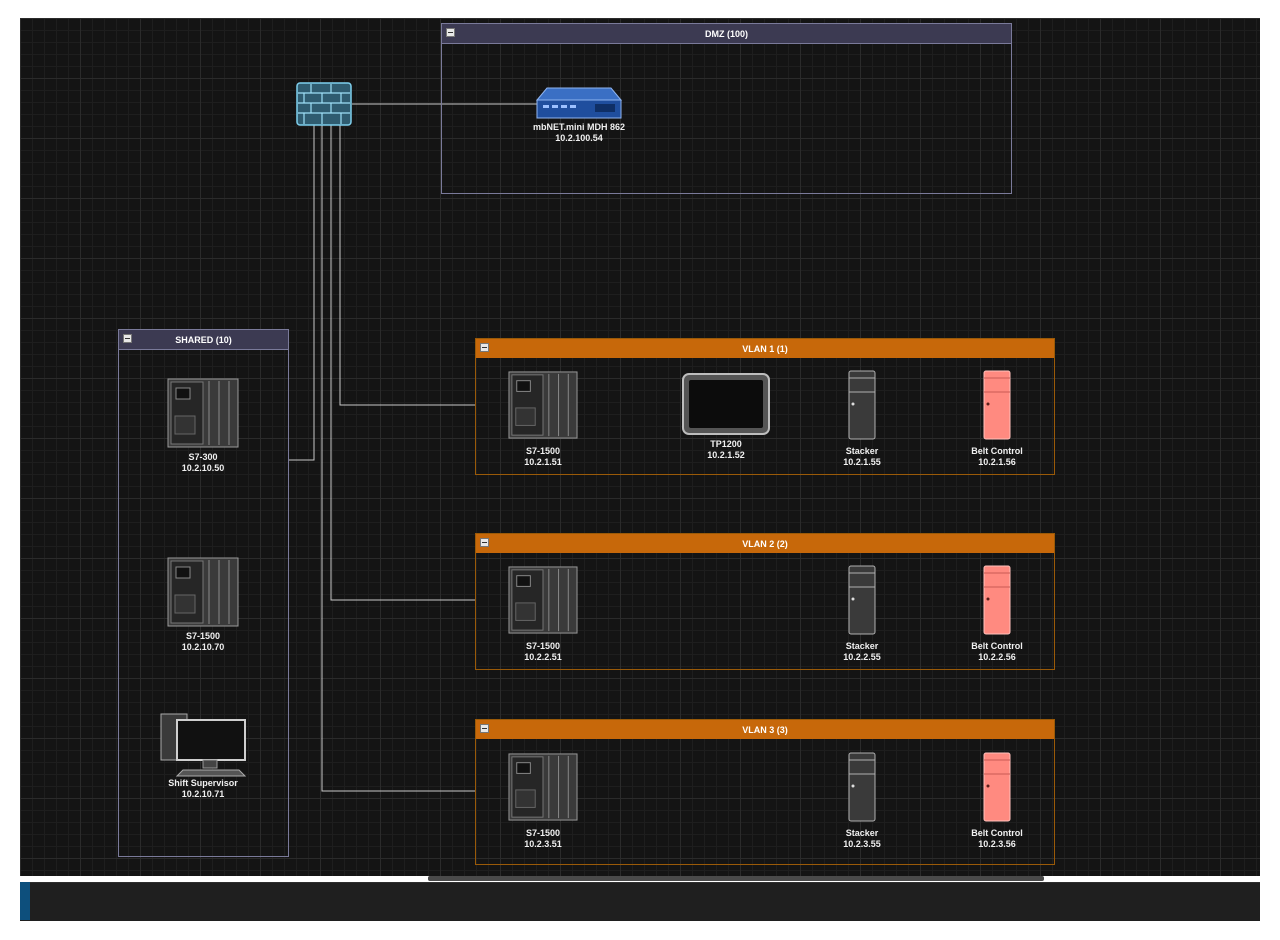  What do you see at coordinates (203, 783) in the screenshot?
I see `device-name: Shift Supervisor` at bounding box center [203, 783].